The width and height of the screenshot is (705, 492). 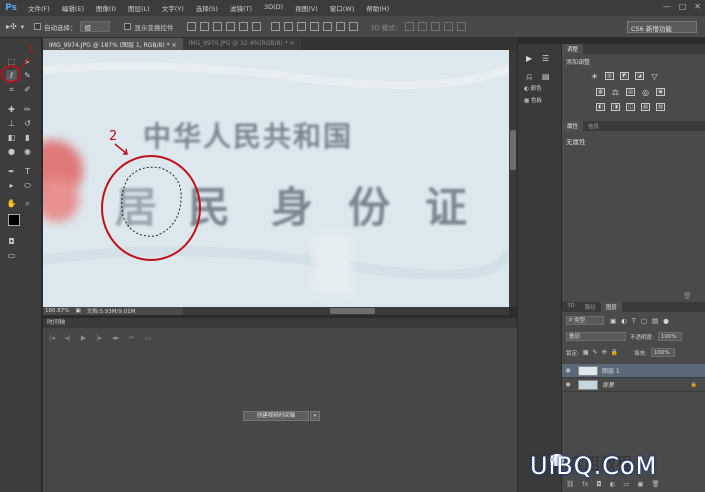 I want to click on menu-help: 帮助(H), so click(x=377, y=8).